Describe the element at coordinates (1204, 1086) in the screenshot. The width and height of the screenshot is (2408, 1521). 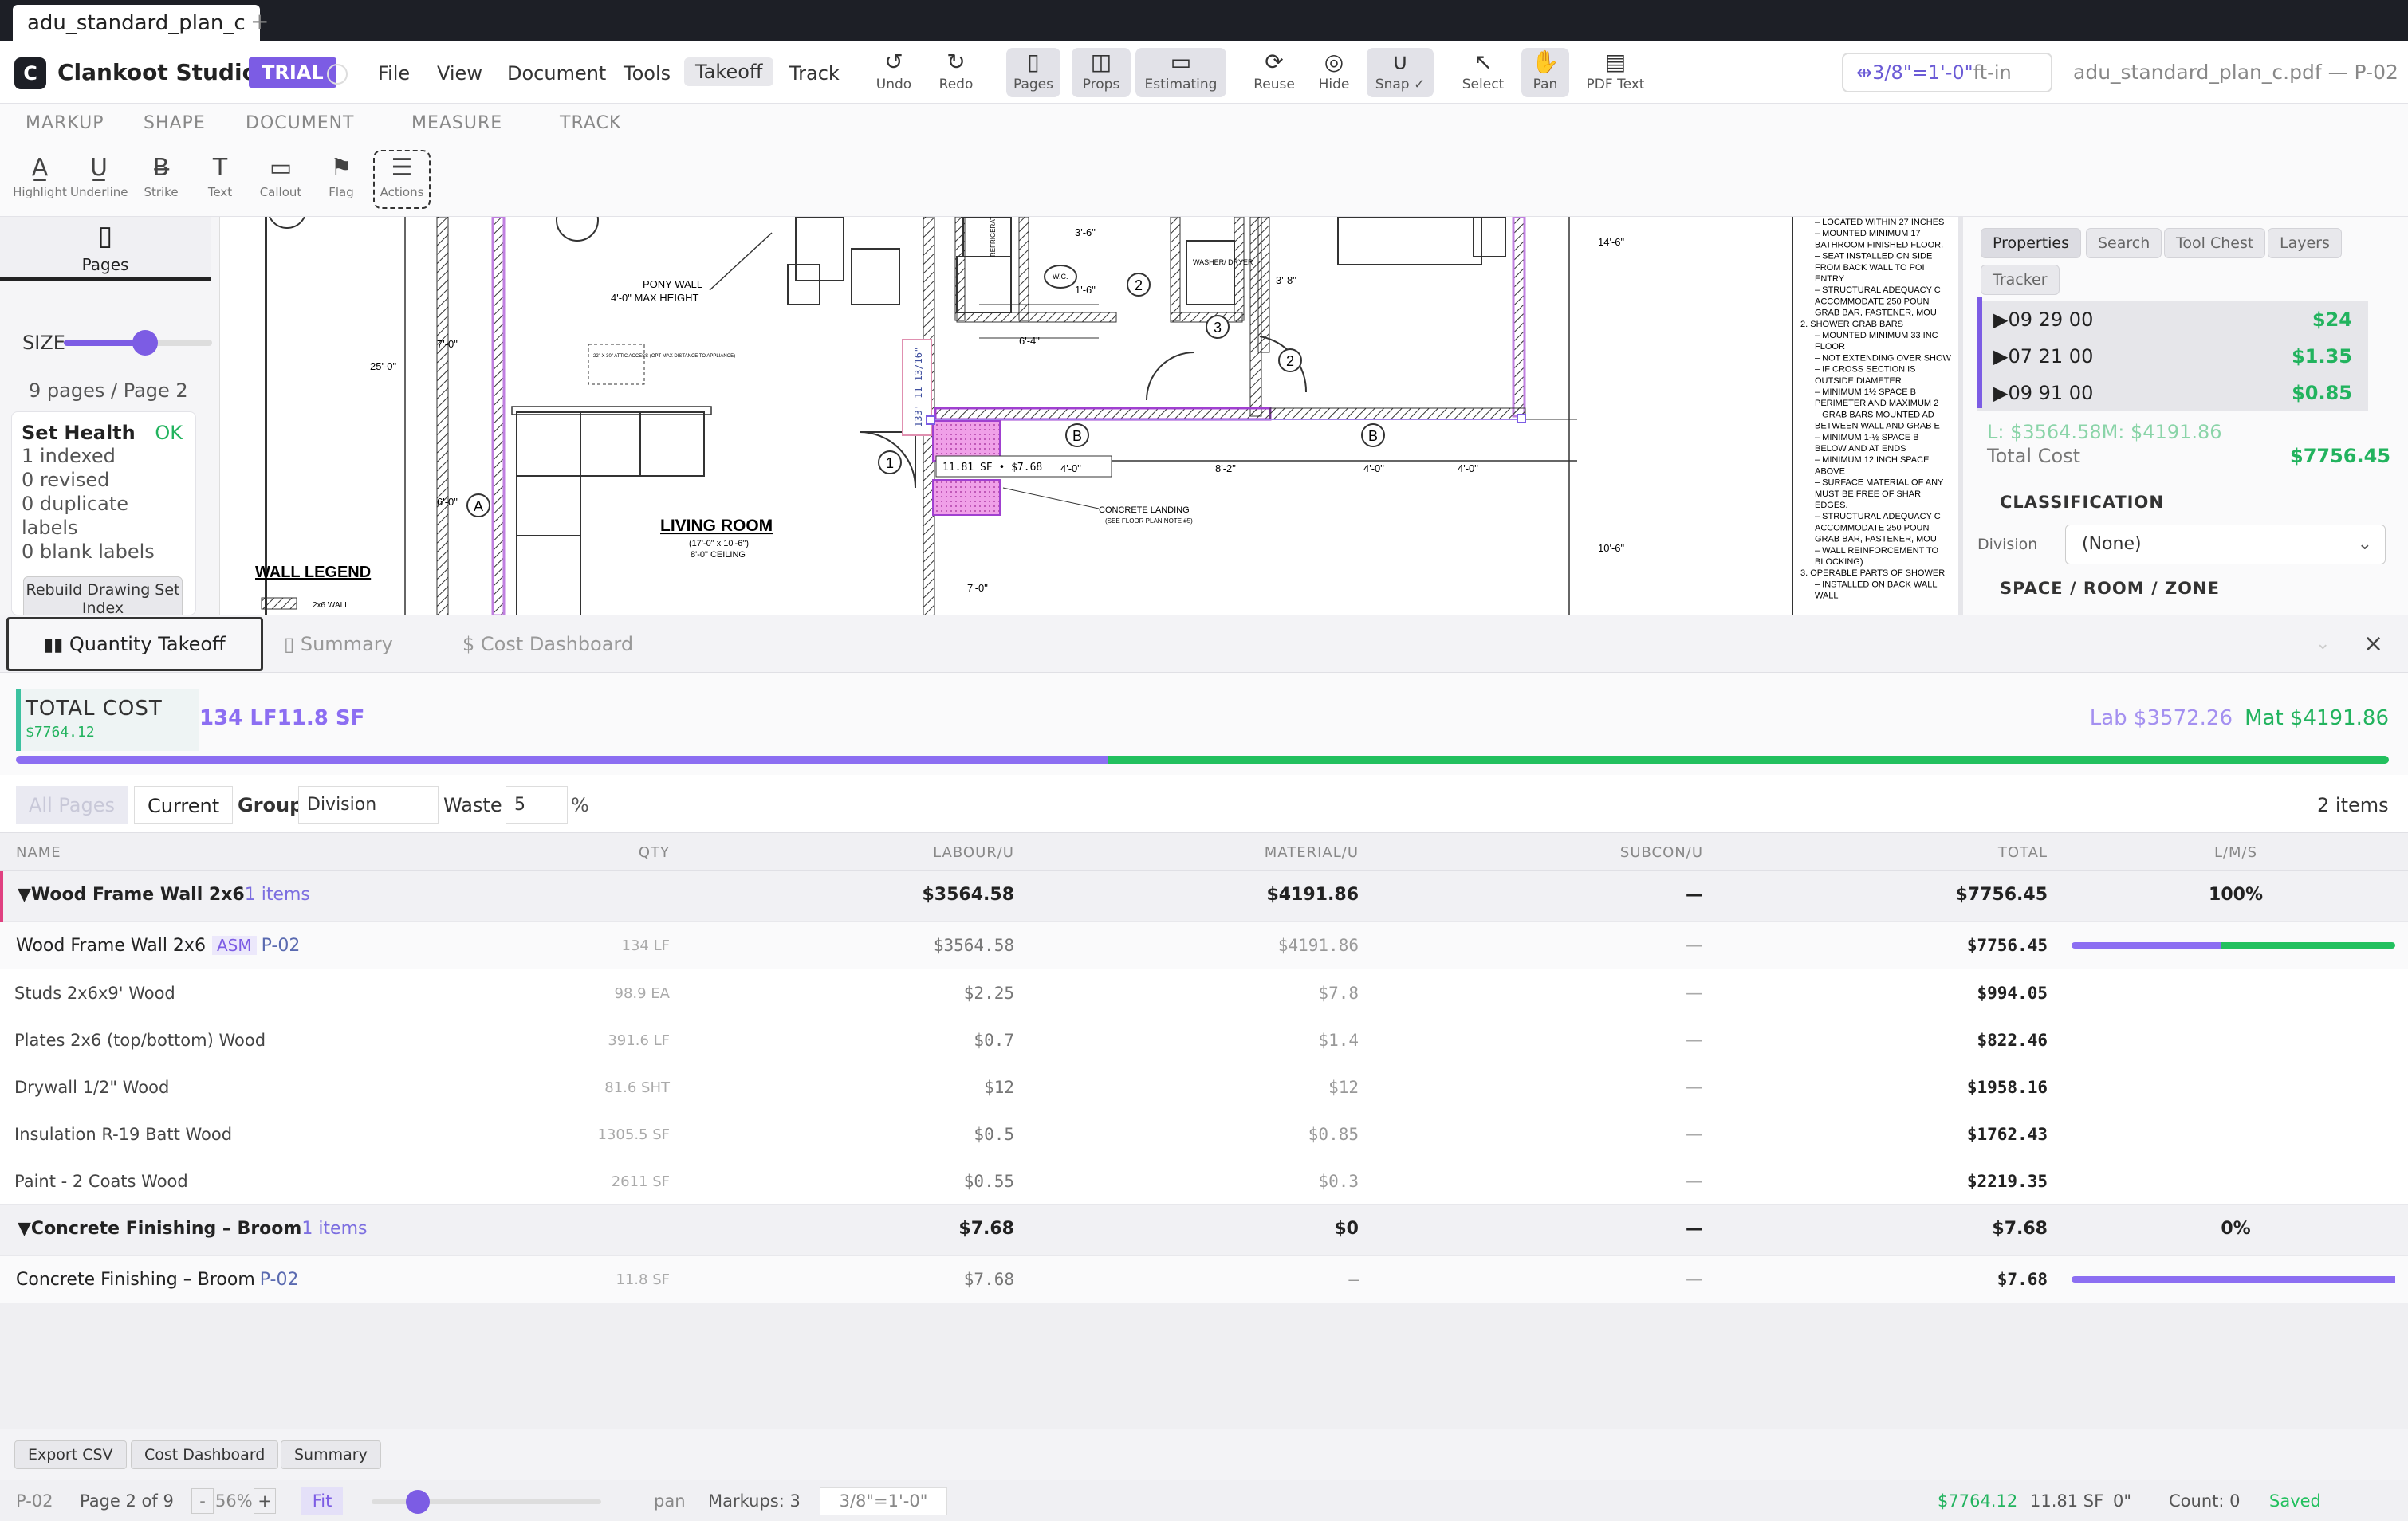
I see `item-row: Drywall 1/2" Wood 81.6 SHT $12 $12 — $1958.16` at that location.